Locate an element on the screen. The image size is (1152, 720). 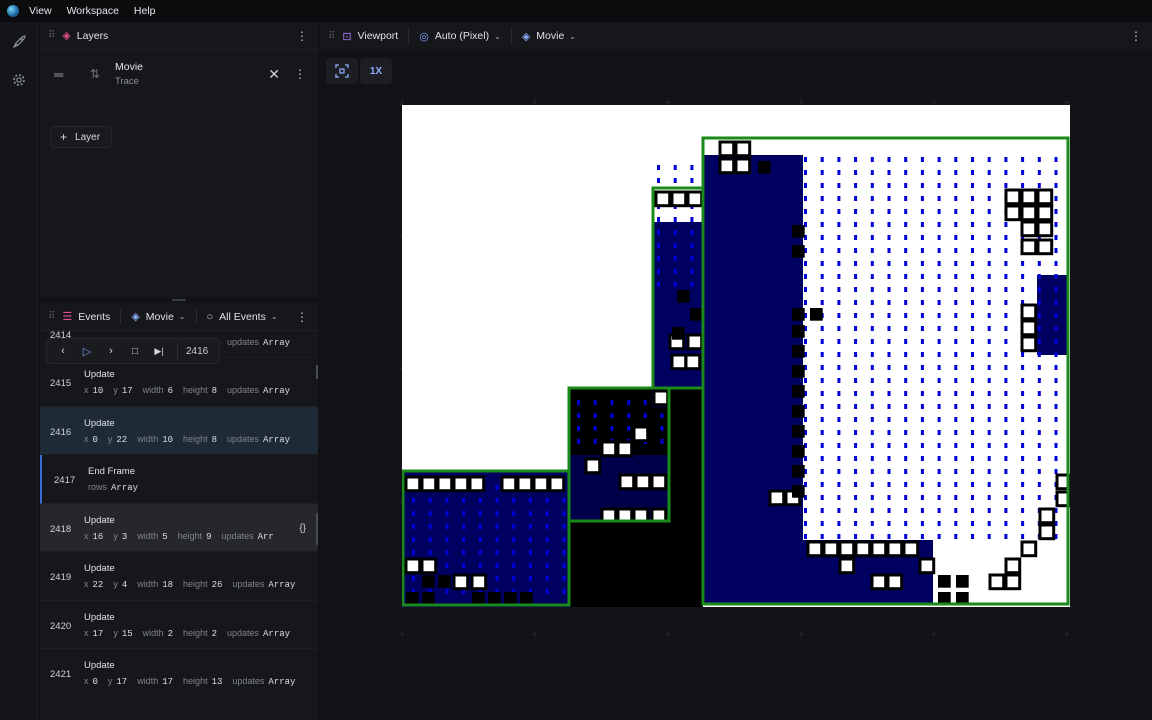
gear-icon is located at coordinates (19, 80).